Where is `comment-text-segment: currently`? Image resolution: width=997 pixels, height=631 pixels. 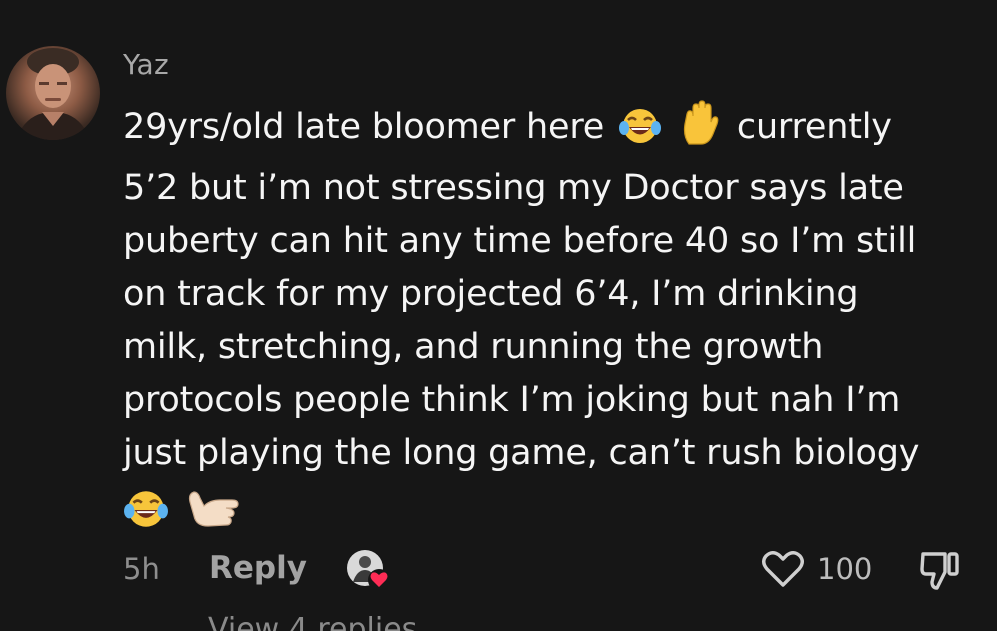
comment-text-segment: currently is located at coordinates (814, 127).